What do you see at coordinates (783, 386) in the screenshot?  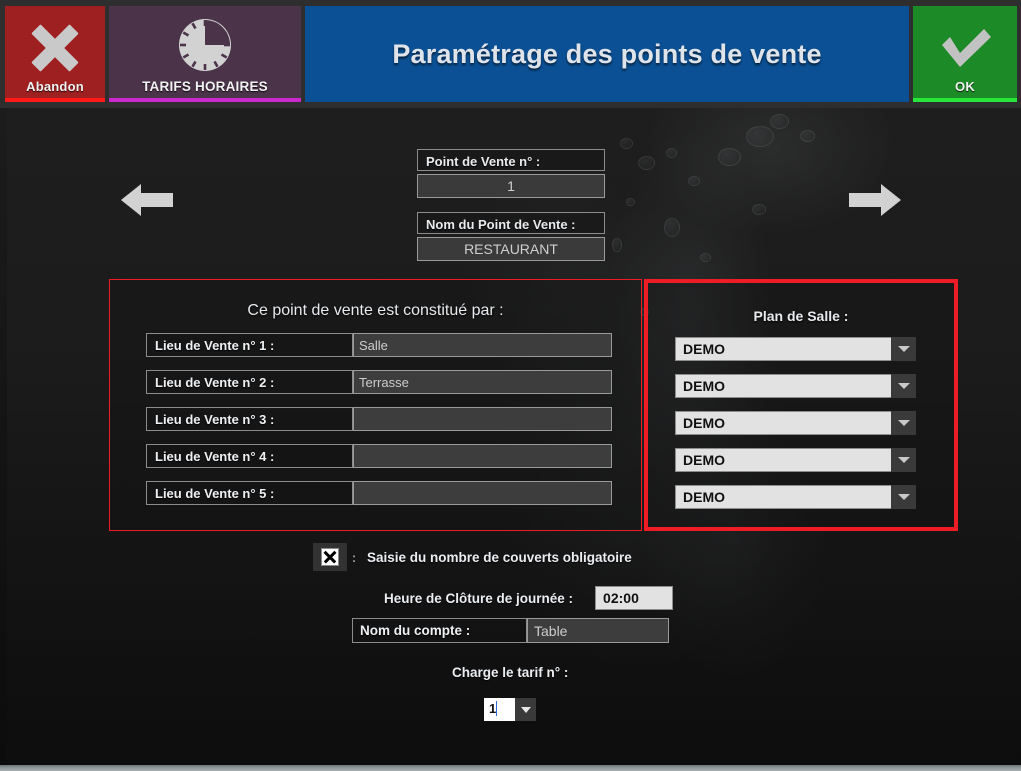 I see `plan-de-salle-select-2-value: DEMO` at bounding box center [783, 386].